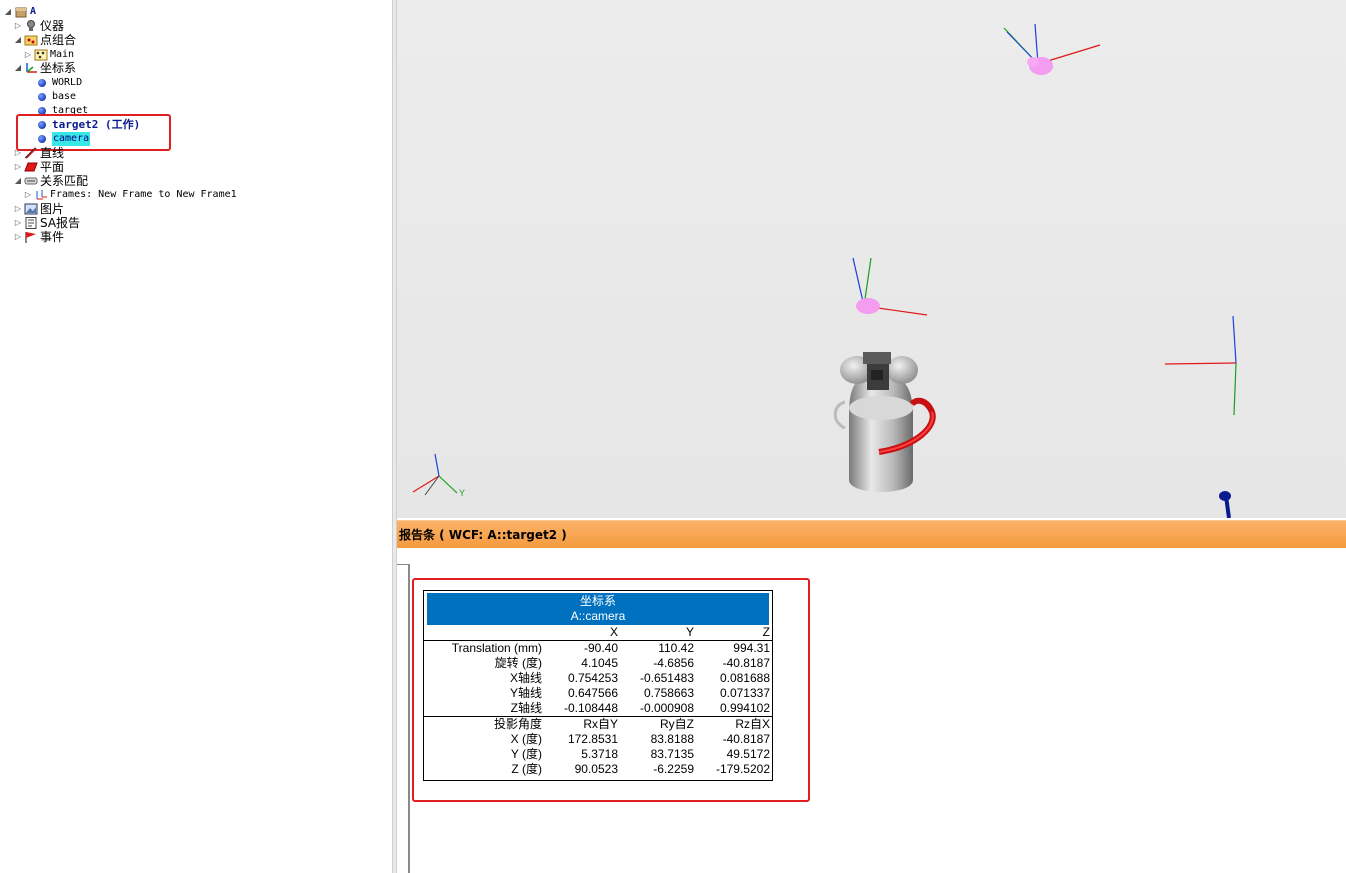 Image resolution: width=1346 pixels, height=873 pixels. I want to click on plane-icon, so click(31, 167).